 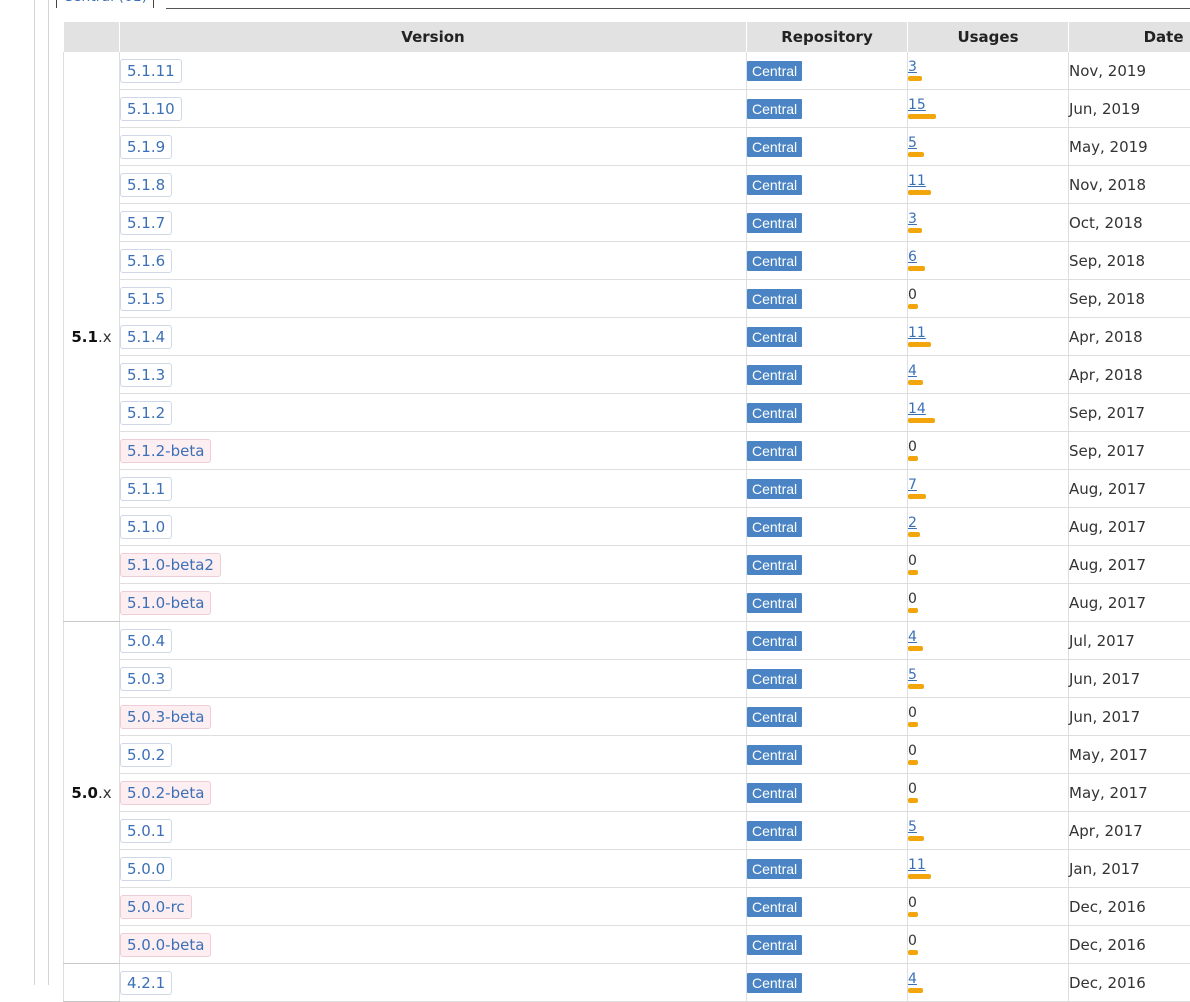 What do you see at coordinates (165, 603) in the screenshot?
I see `version-link: 5.1.0-beta` at bounding box center [165, 603].